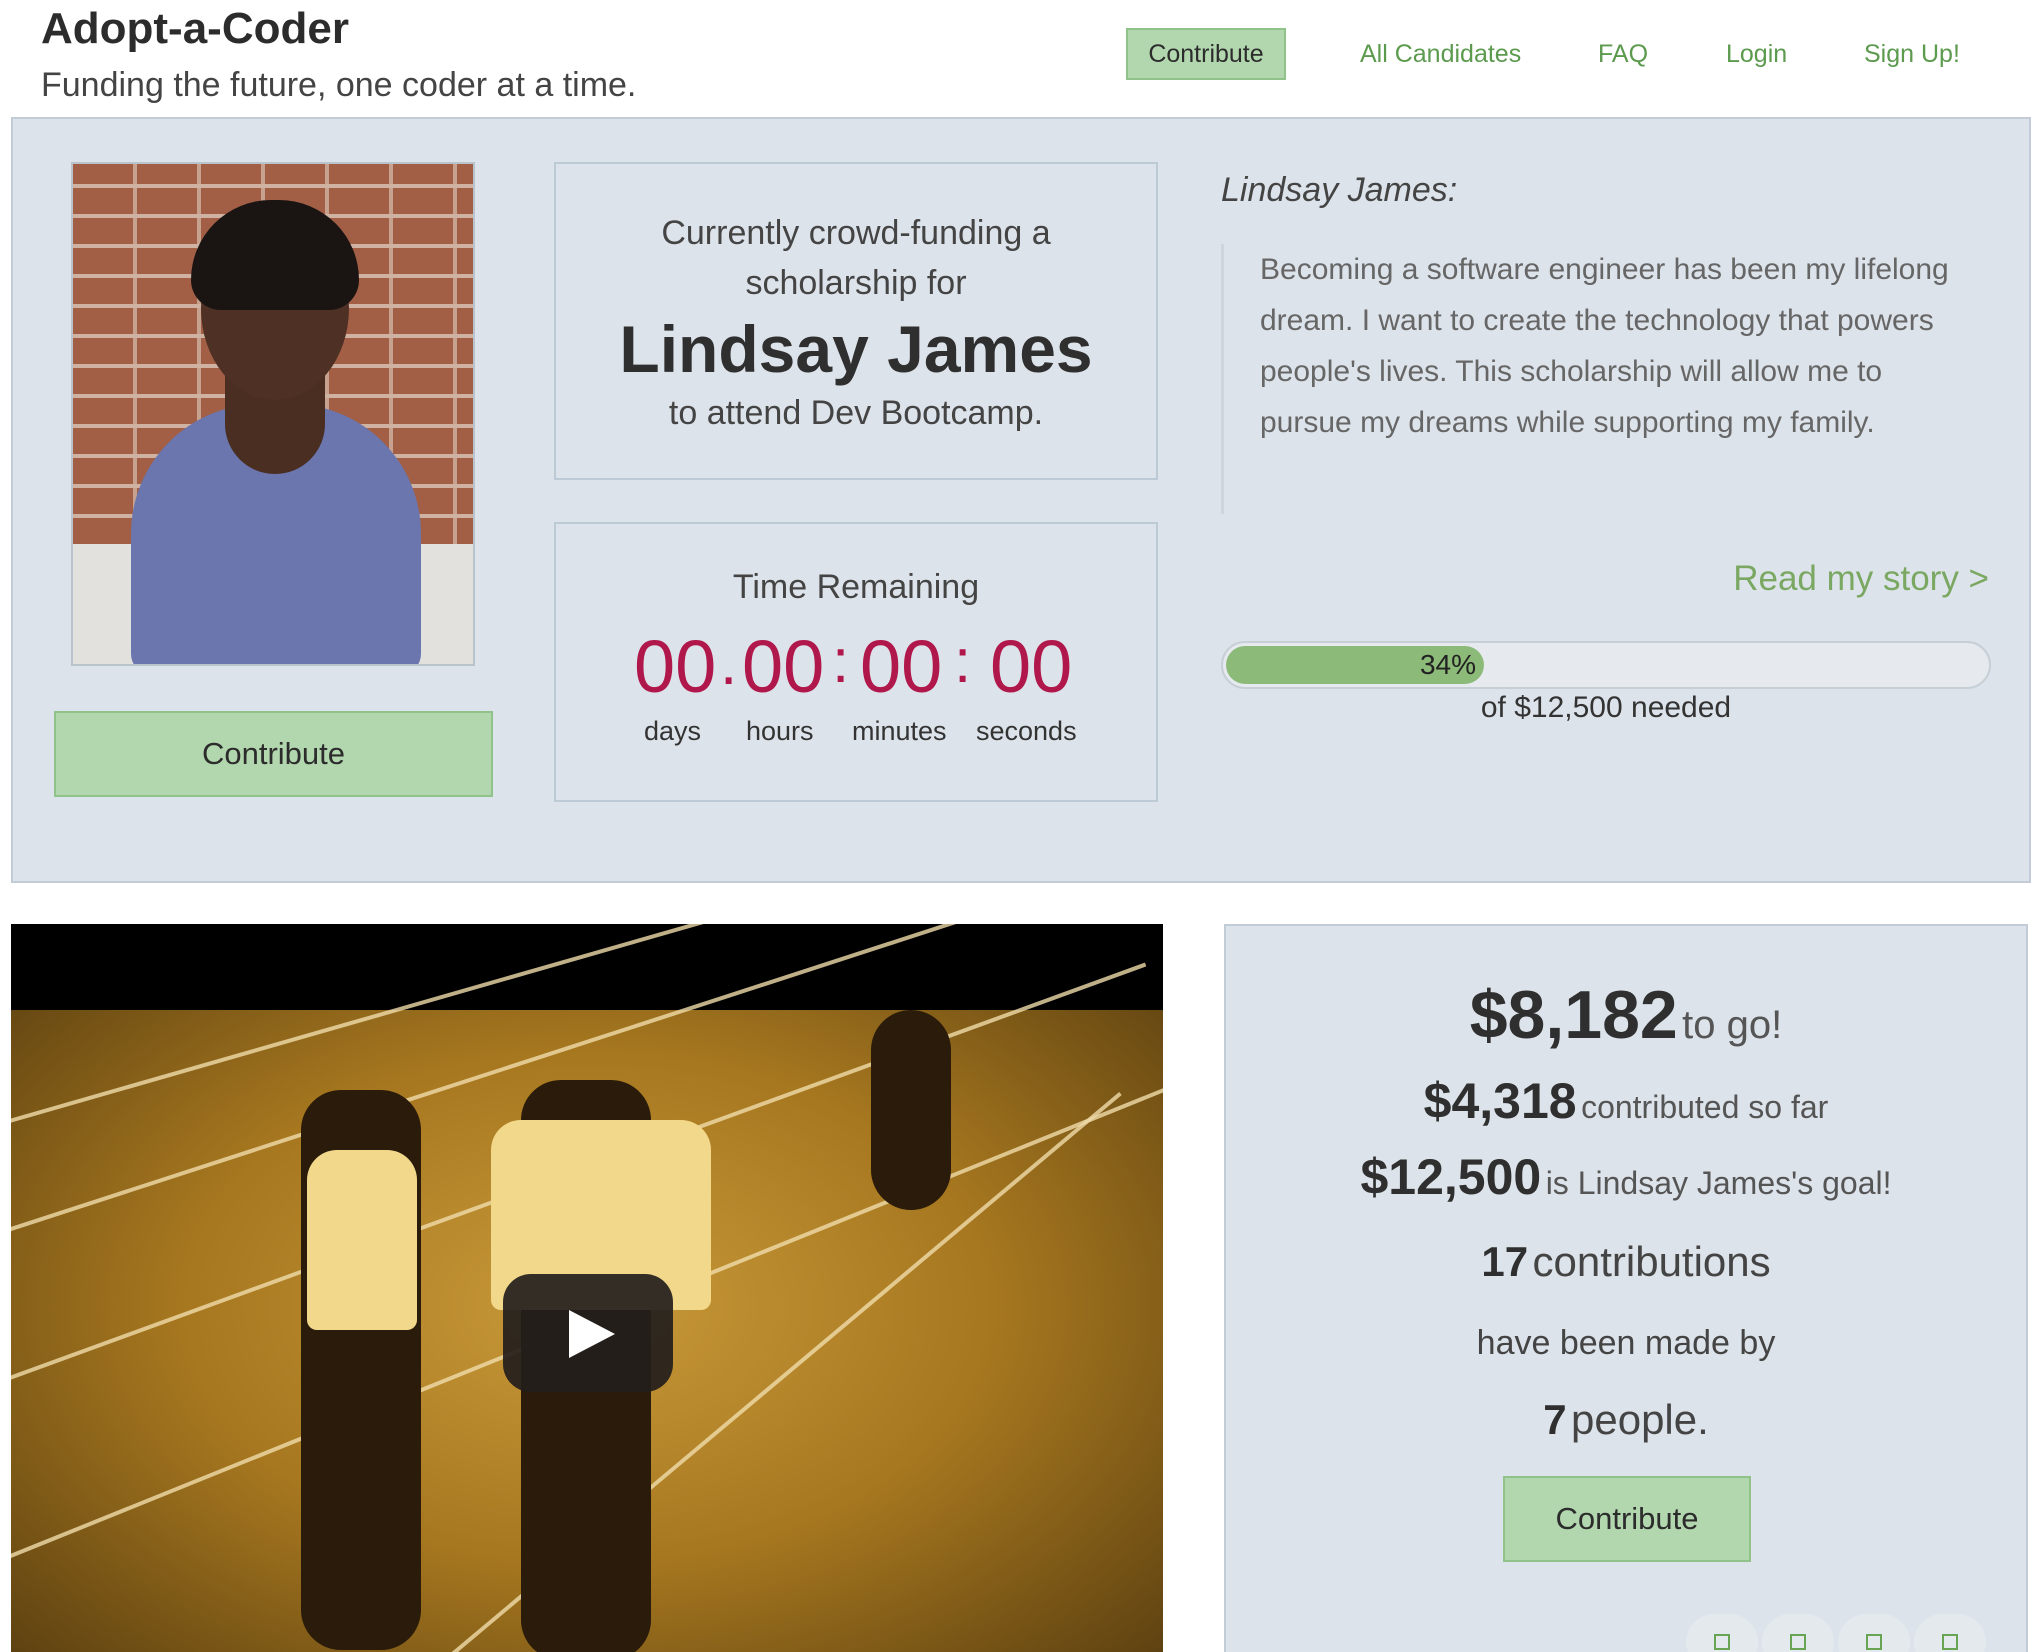 Image resolution: width=2038 pixels, height=1652 pixels. I want to click on contributions-count: 17, so click(1505, 1261).